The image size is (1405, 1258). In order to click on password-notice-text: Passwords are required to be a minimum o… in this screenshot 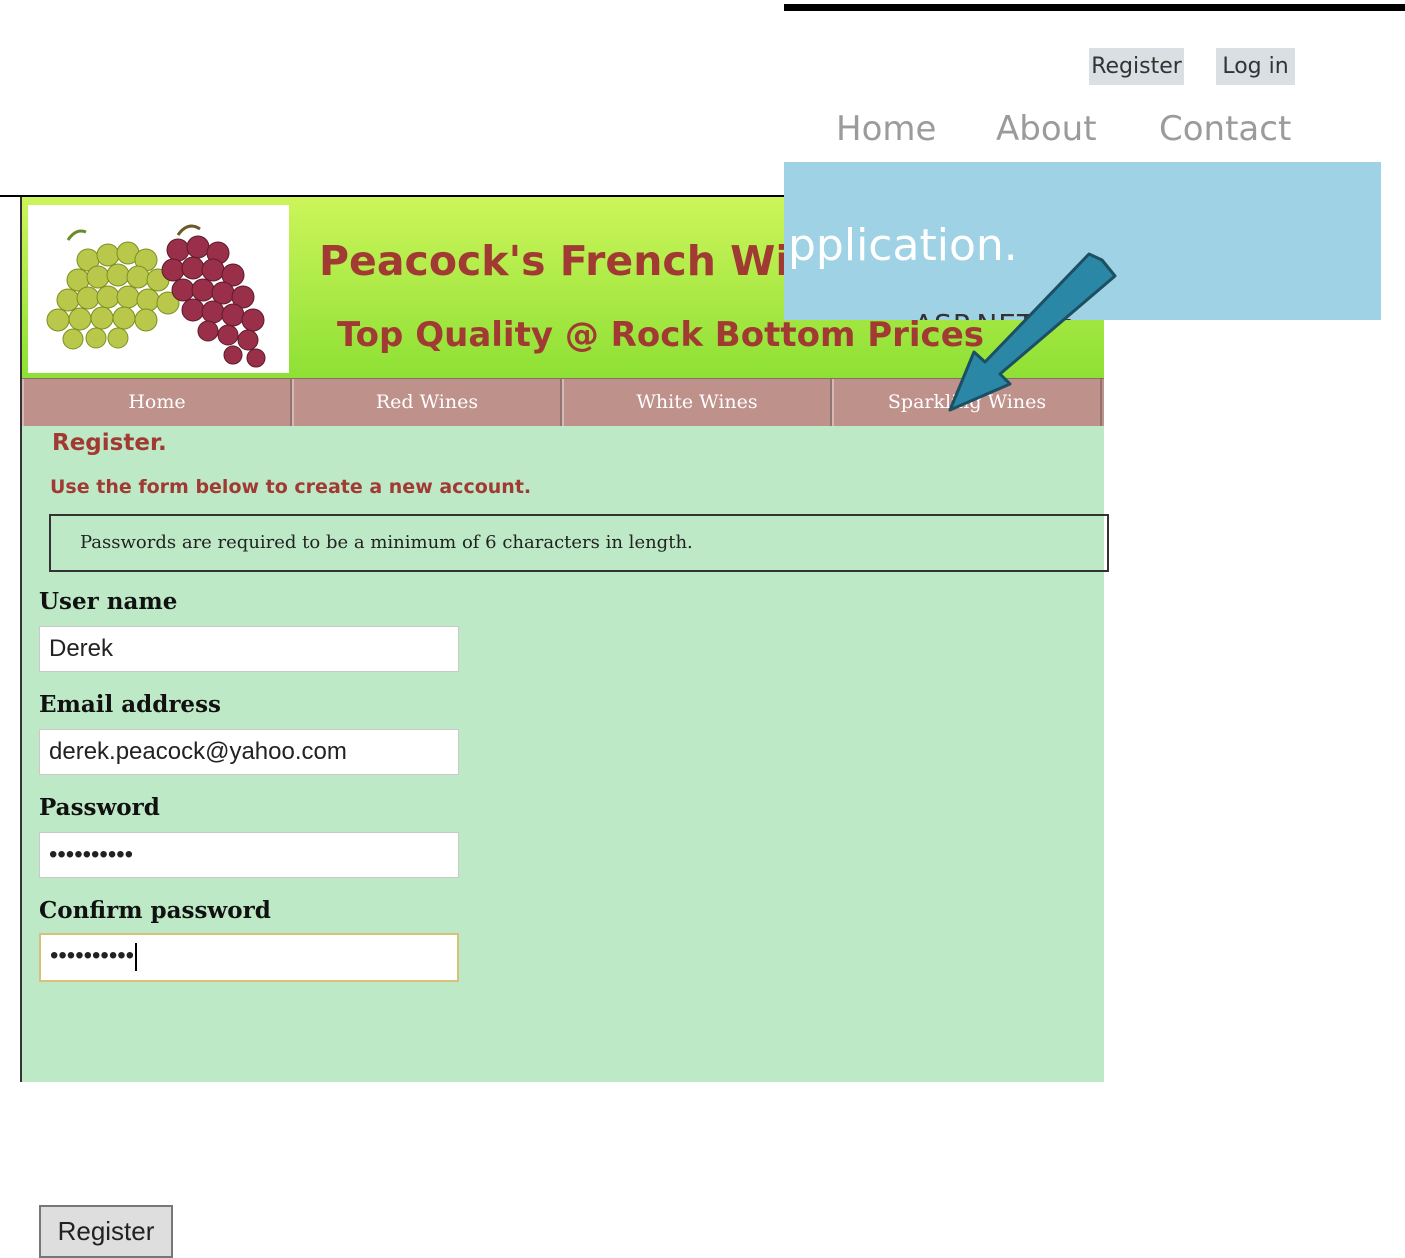, I will do `click(386, 542)`.